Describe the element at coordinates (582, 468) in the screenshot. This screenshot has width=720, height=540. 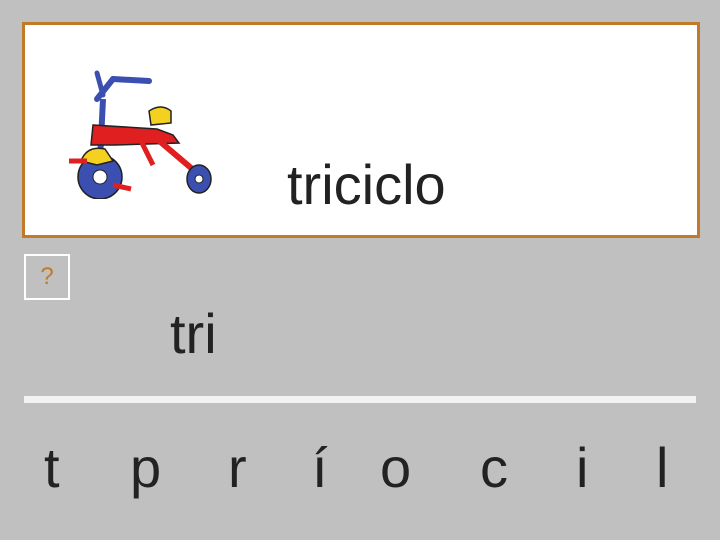
I see `letter-tile: i` at that location.